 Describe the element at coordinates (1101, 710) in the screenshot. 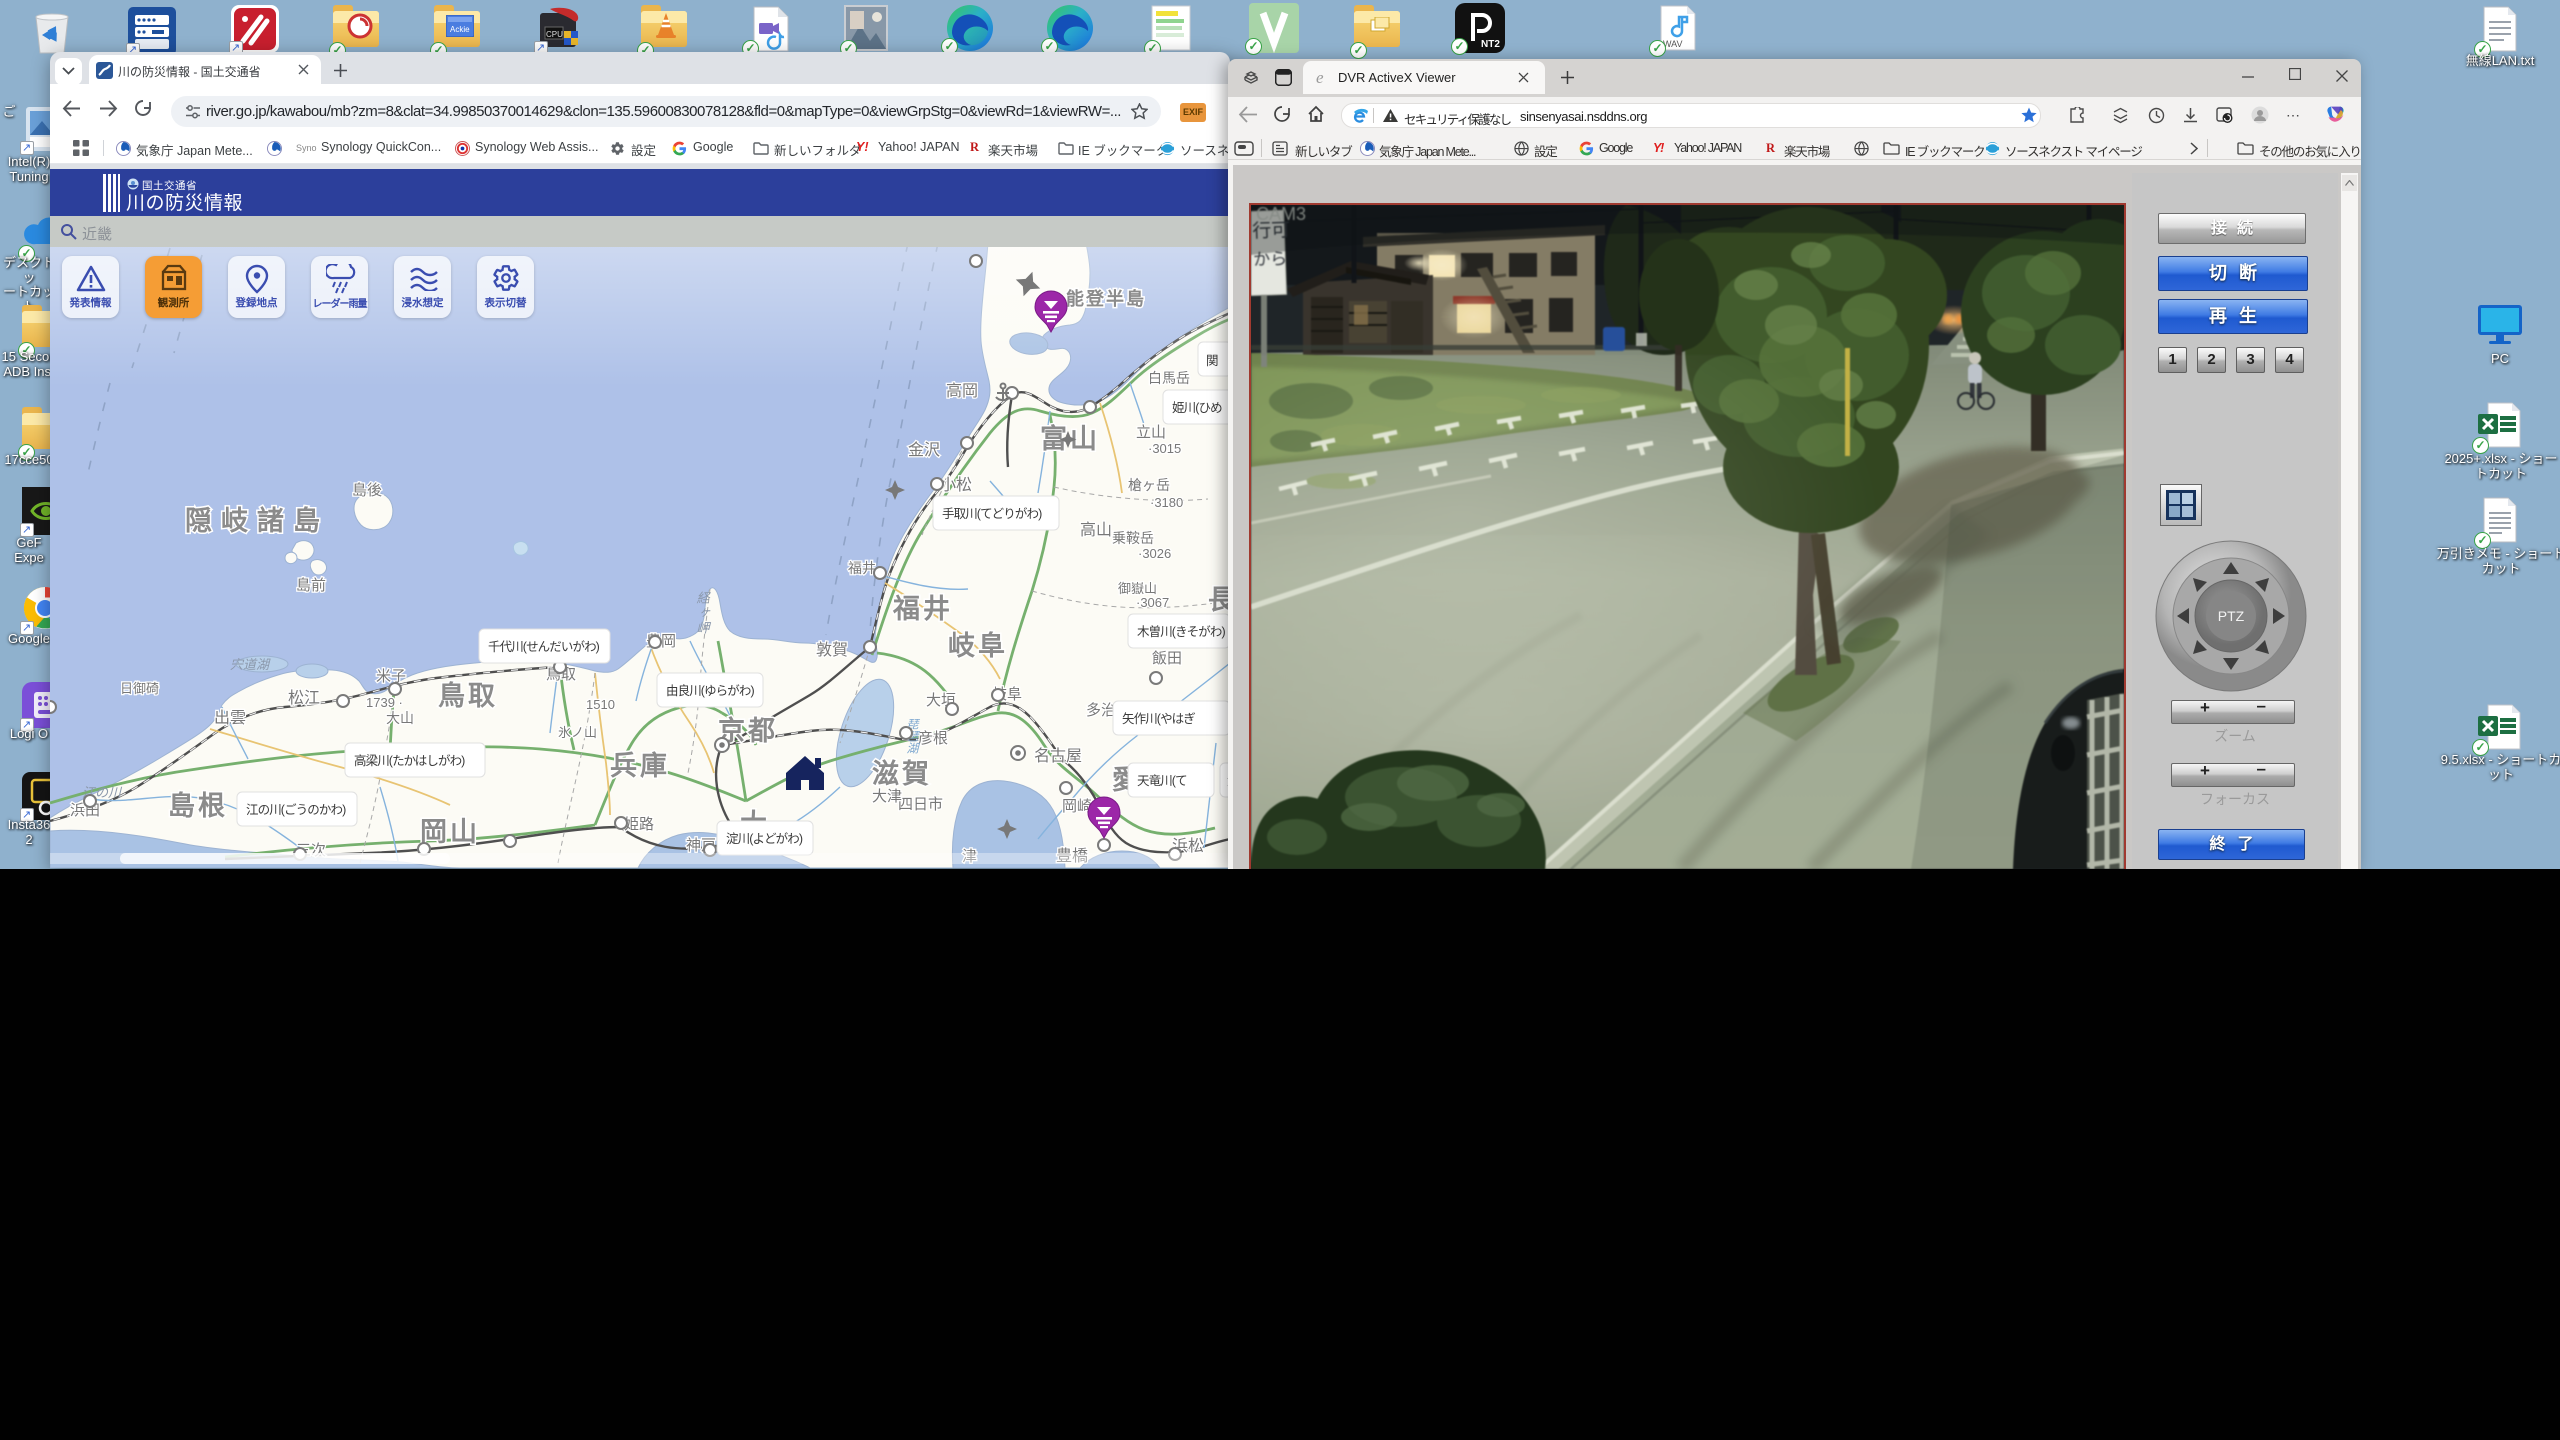

I see `svg-text: 多治` at that location.